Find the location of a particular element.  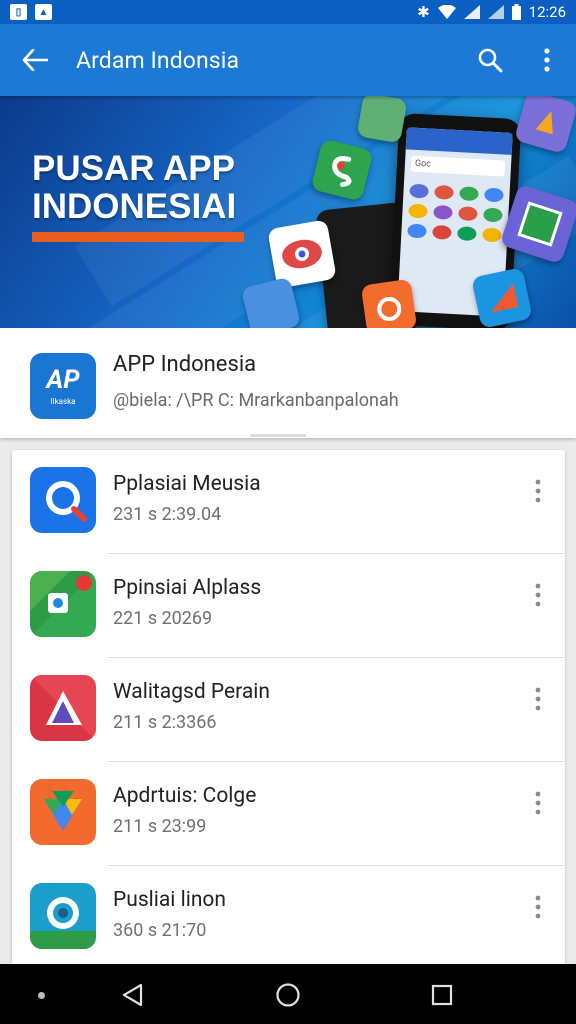

system-nav-bar is located at coordinates (288, 994).